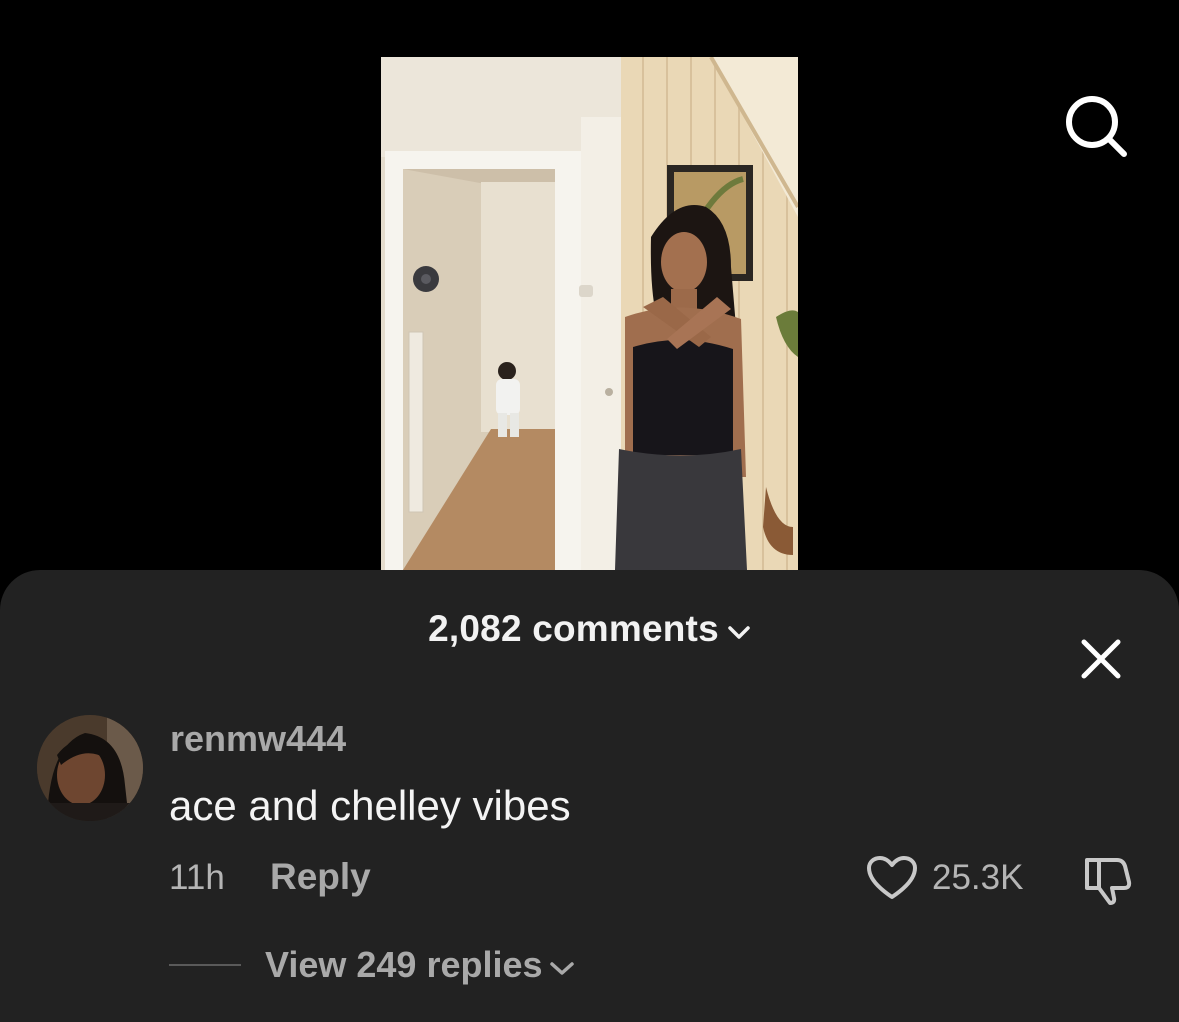 This screenshot has width=1179, height=1022. I want to click on search-button, so click(1096, 126).